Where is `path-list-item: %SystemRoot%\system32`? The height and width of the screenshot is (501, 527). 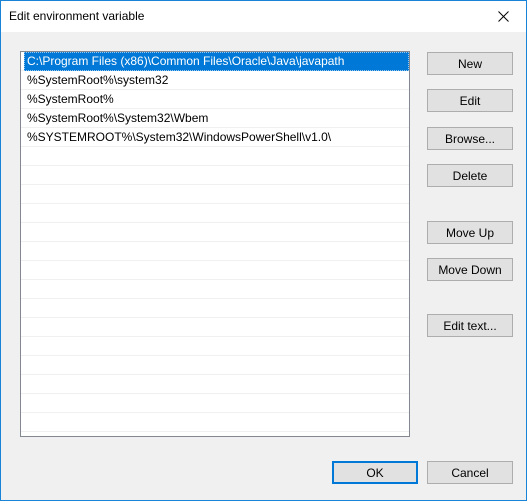 path-list-item: %SystemRoot%\system32 is located at coordinates (215, 80).